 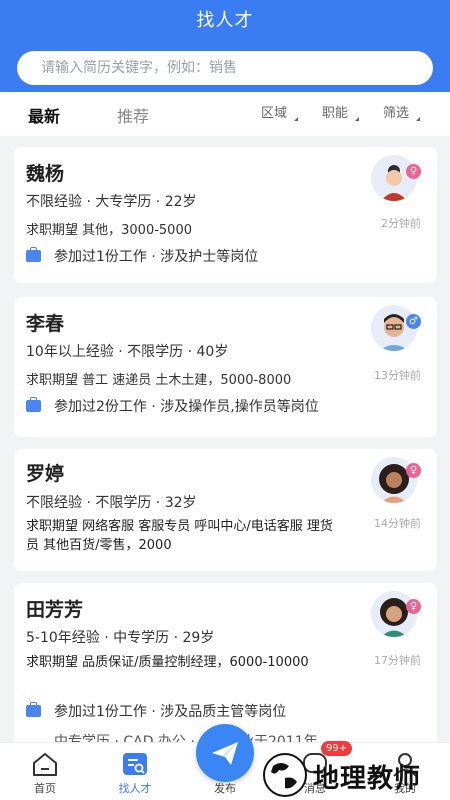 I want to click on watermark-text: 地理教师, so click(x=367, y=779).